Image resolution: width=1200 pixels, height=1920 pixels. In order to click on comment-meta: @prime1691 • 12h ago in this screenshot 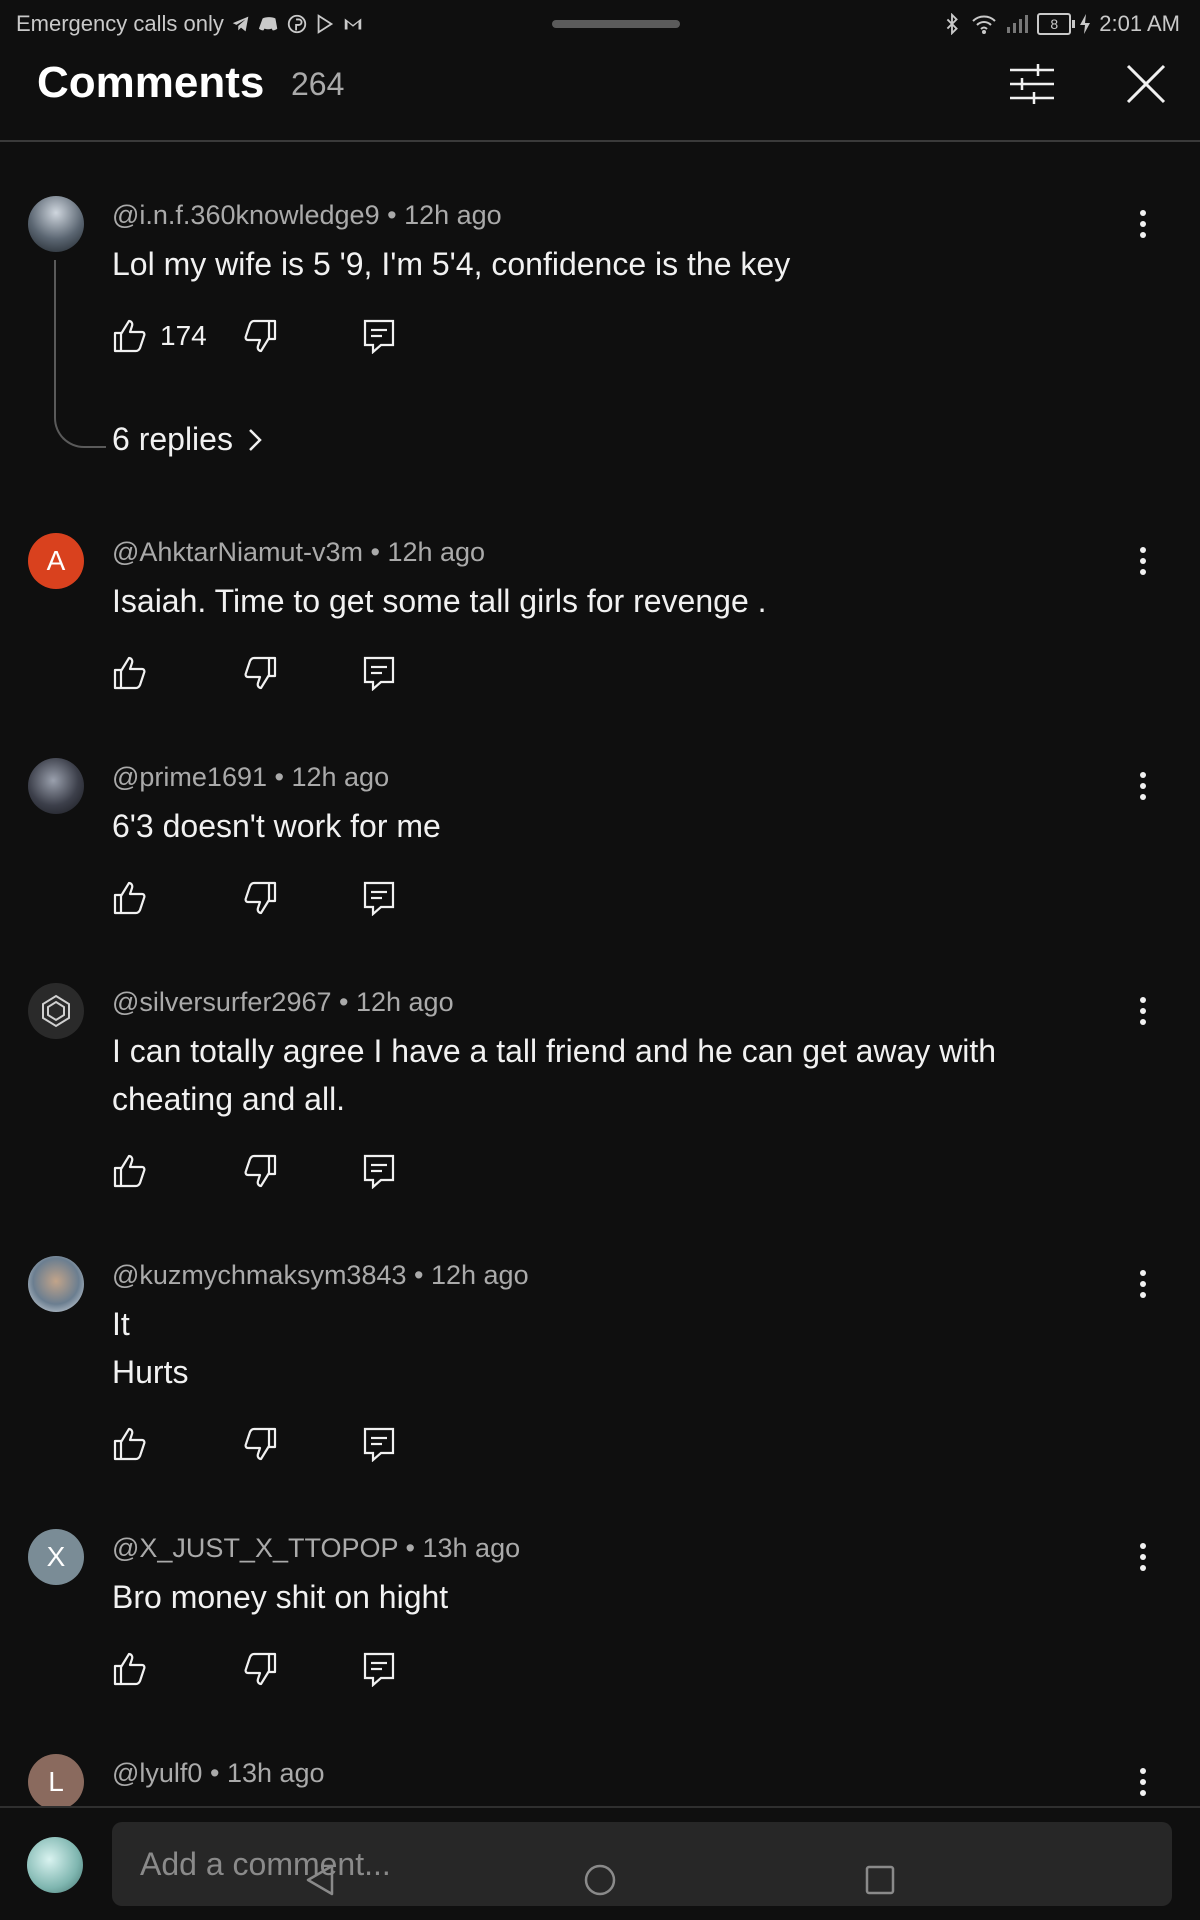, I will do `click(250, 777)`.